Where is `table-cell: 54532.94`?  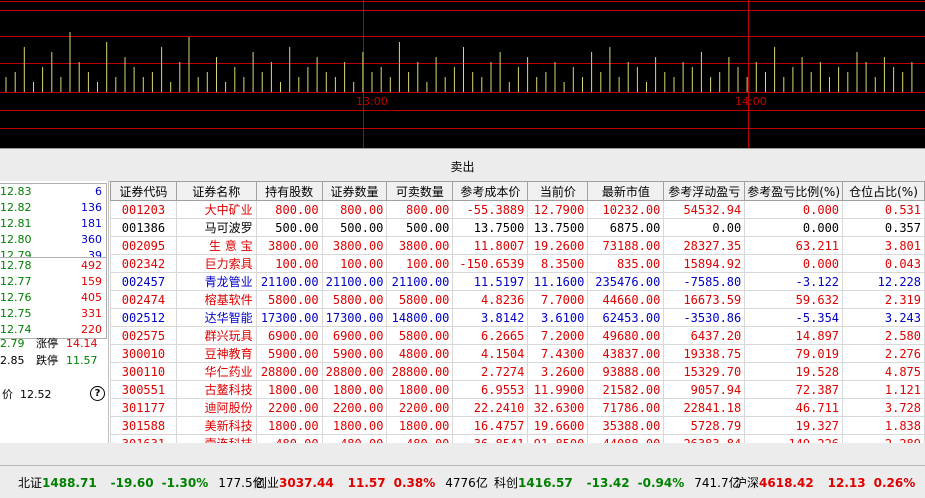
table-cell: 54532.94 is located at coordinates (704, 209).